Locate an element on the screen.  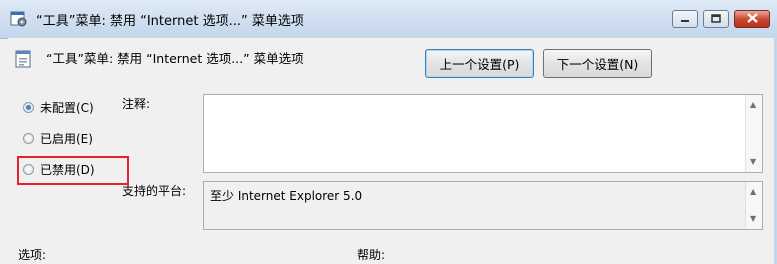
previous-setting-label: 上一个设置(P) is located at coordinates (479, 64).